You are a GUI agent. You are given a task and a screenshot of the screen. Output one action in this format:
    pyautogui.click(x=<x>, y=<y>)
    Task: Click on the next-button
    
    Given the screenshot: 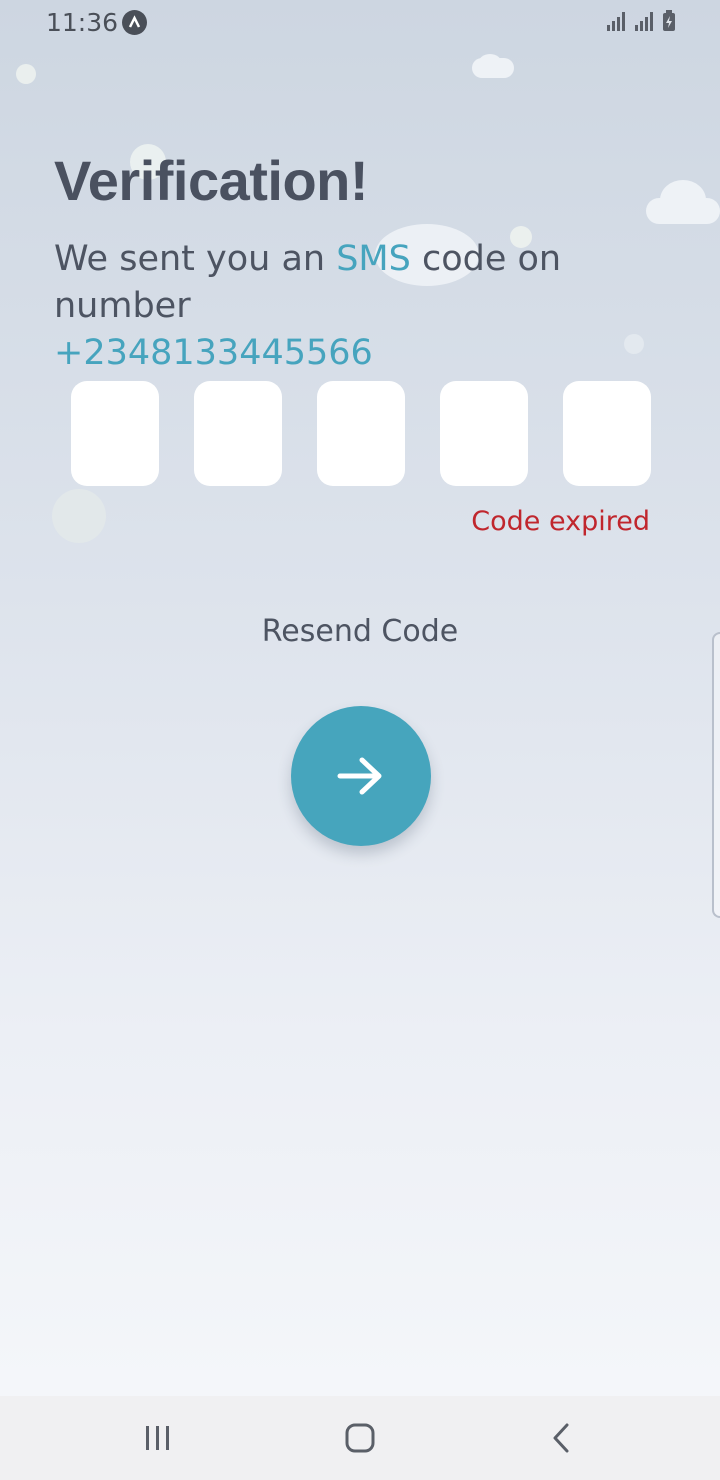 What is the action you would take?
    pyautogui.click(x=361, y=776)
    